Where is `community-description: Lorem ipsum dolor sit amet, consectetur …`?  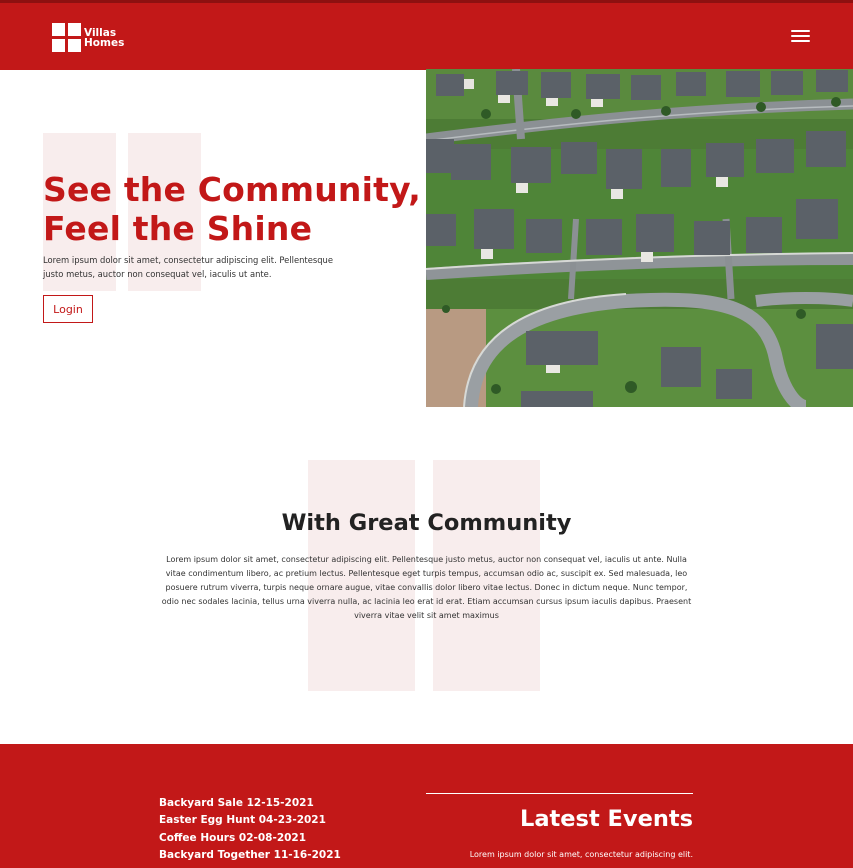
community-description: Lorem ipsum dolor sit amet, consectetur … is located at coordinates (426, 587).